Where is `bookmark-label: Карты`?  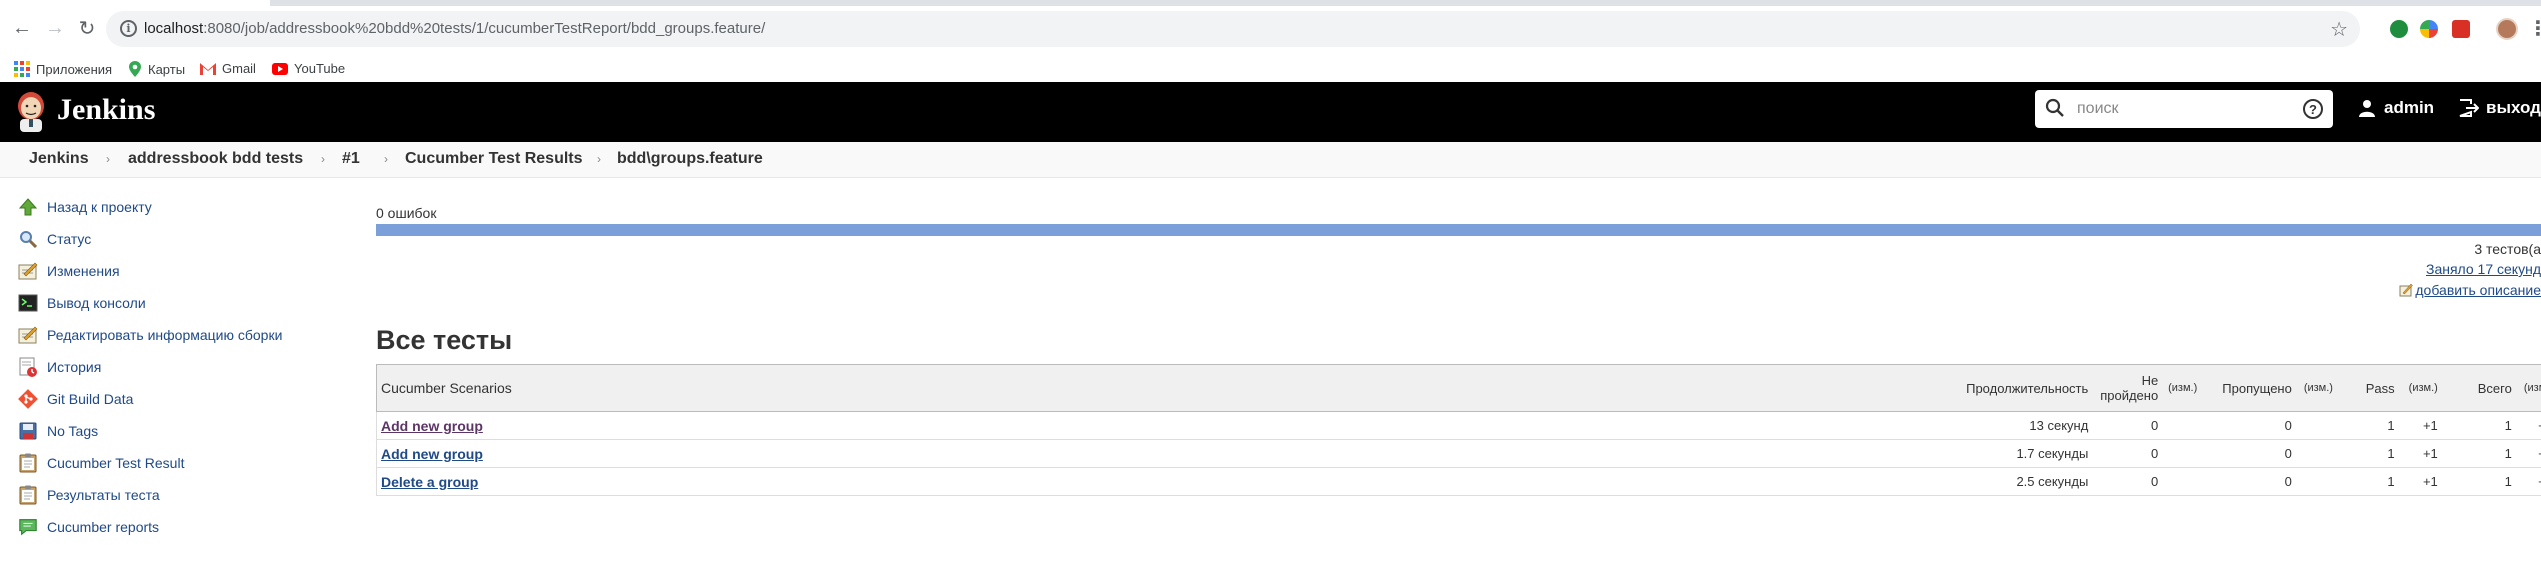 bookmark-label: Карты is located at coordinates (167, 69).